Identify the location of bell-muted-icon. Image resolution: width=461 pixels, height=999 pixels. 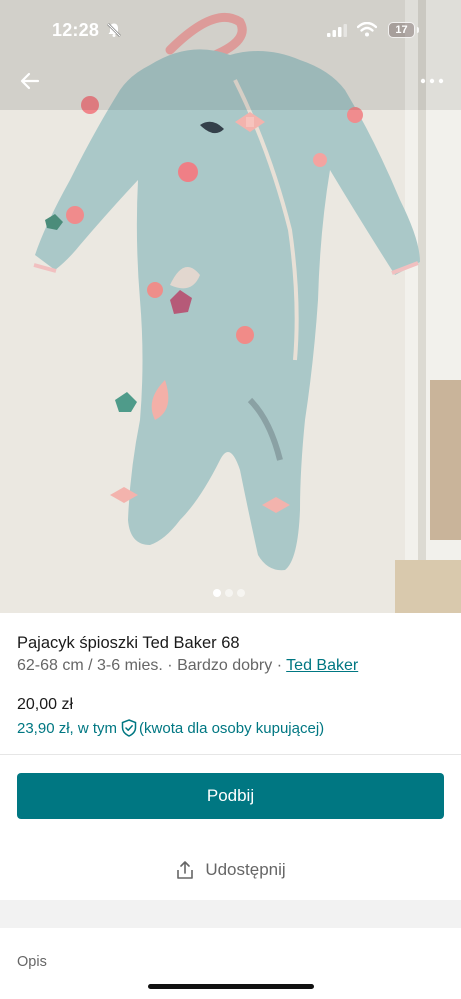
(114, 32).